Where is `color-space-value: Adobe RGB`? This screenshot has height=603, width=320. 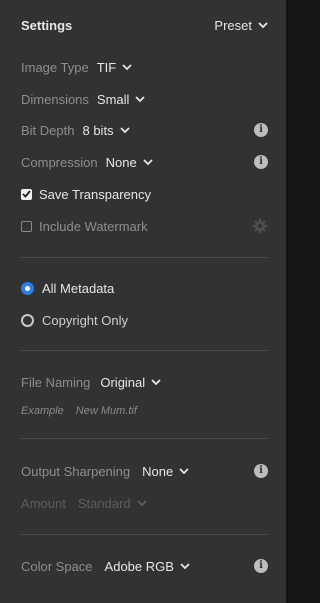
color-space-value: Adobe RGB is located at coordinates (139, 566).